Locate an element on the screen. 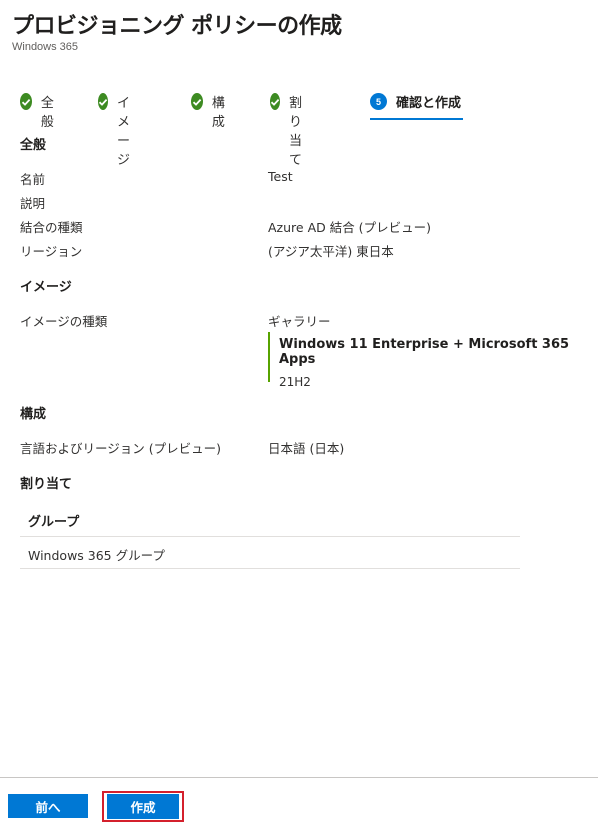  back-button: 前へ is located at coordinates (48, 806).